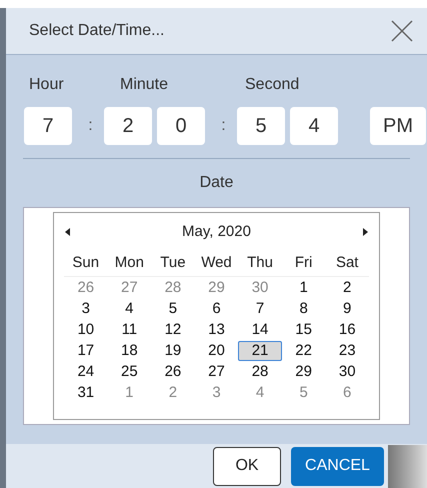  I want to click on ok-button: OK, so click(247, 466).